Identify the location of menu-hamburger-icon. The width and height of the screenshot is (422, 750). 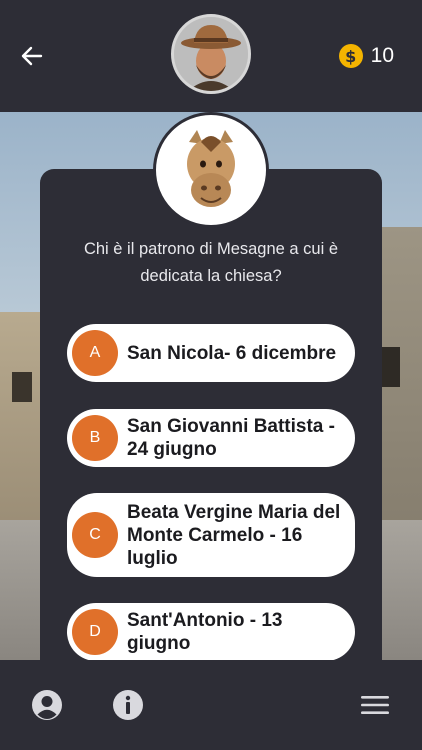
(375, 705).